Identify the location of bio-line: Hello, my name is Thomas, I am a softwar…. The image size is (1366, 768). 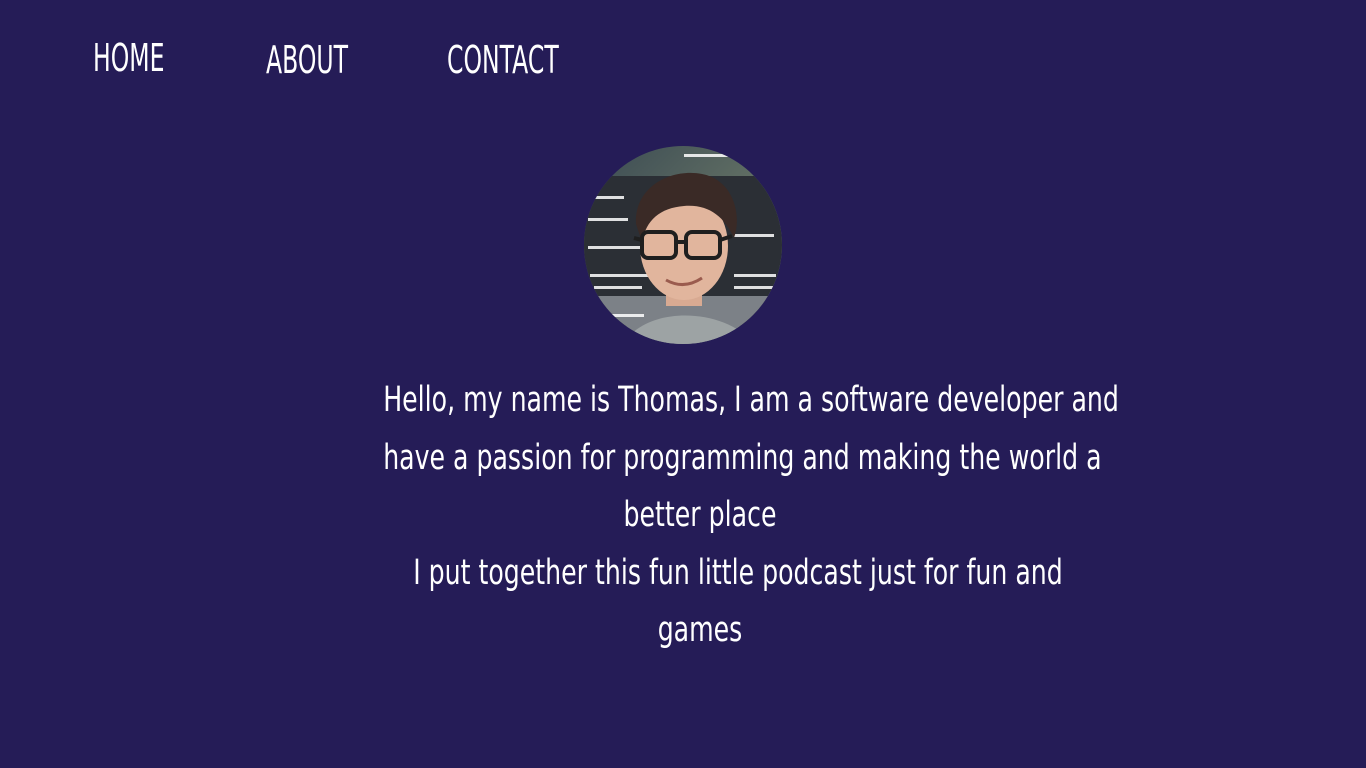
(751, 400).